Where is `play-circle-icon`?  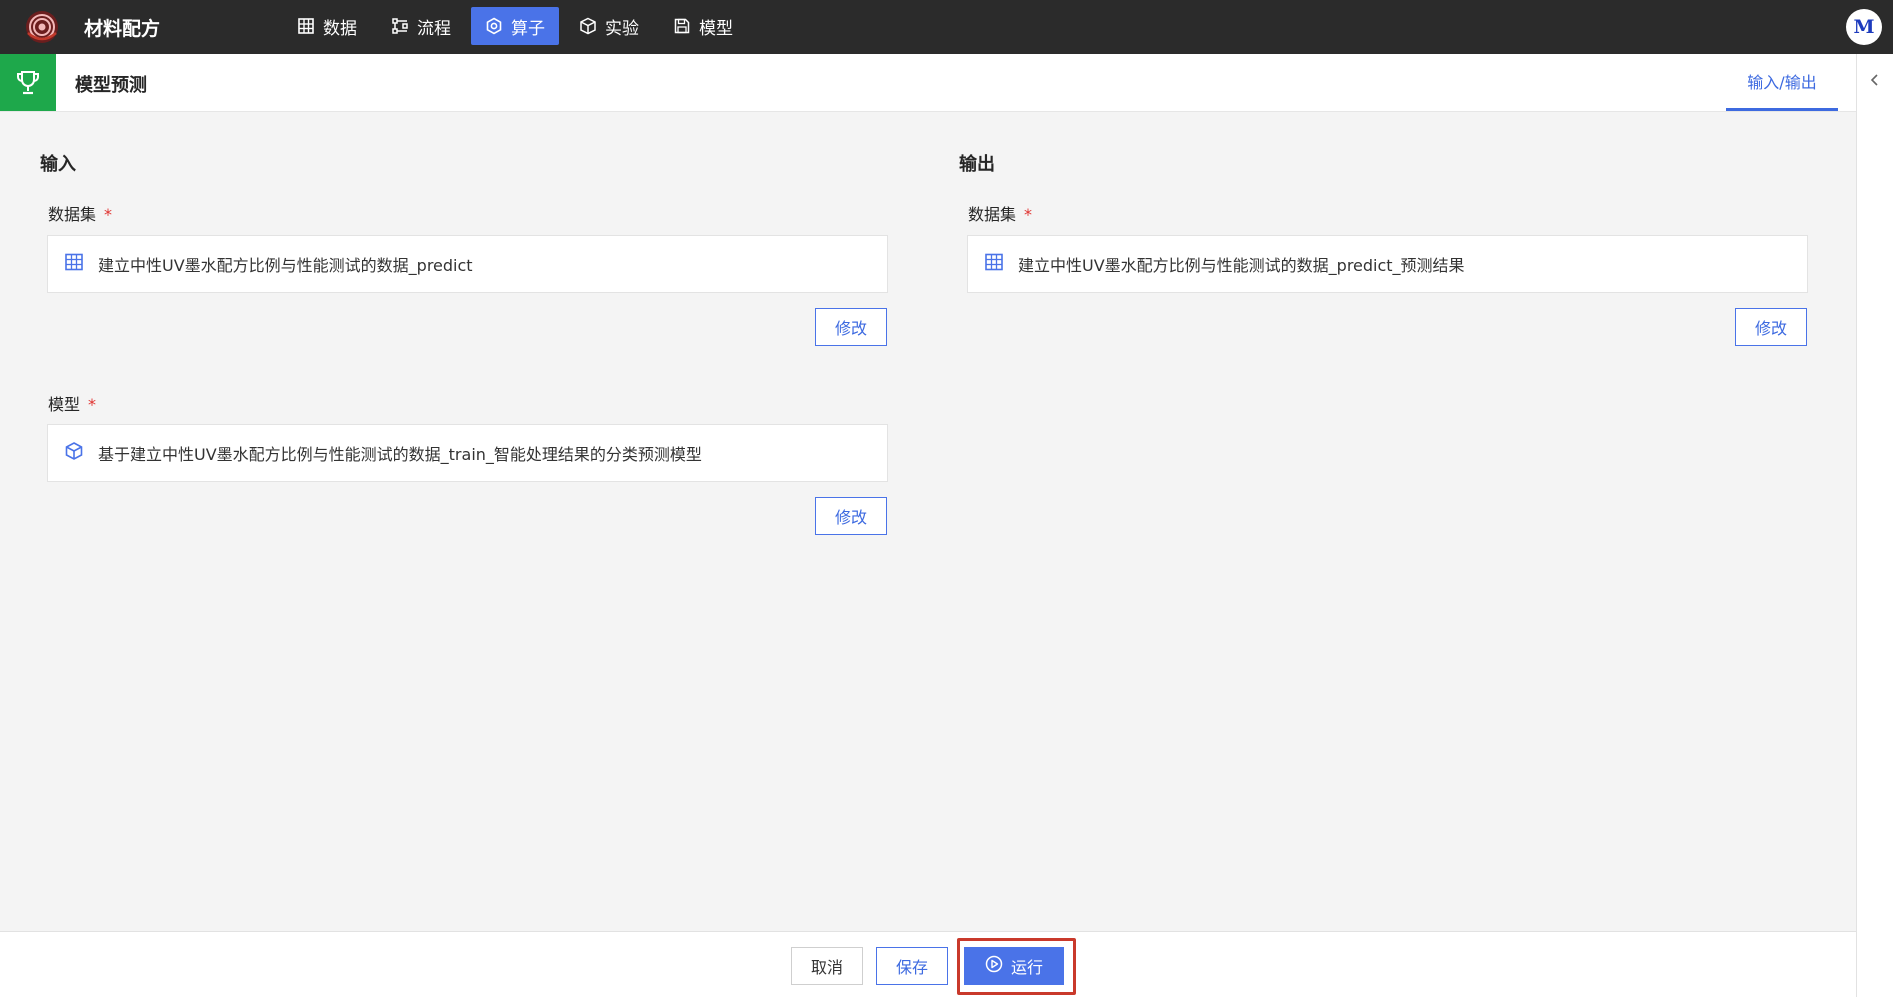 play-circle-icon is located at coordinates (994, 966).